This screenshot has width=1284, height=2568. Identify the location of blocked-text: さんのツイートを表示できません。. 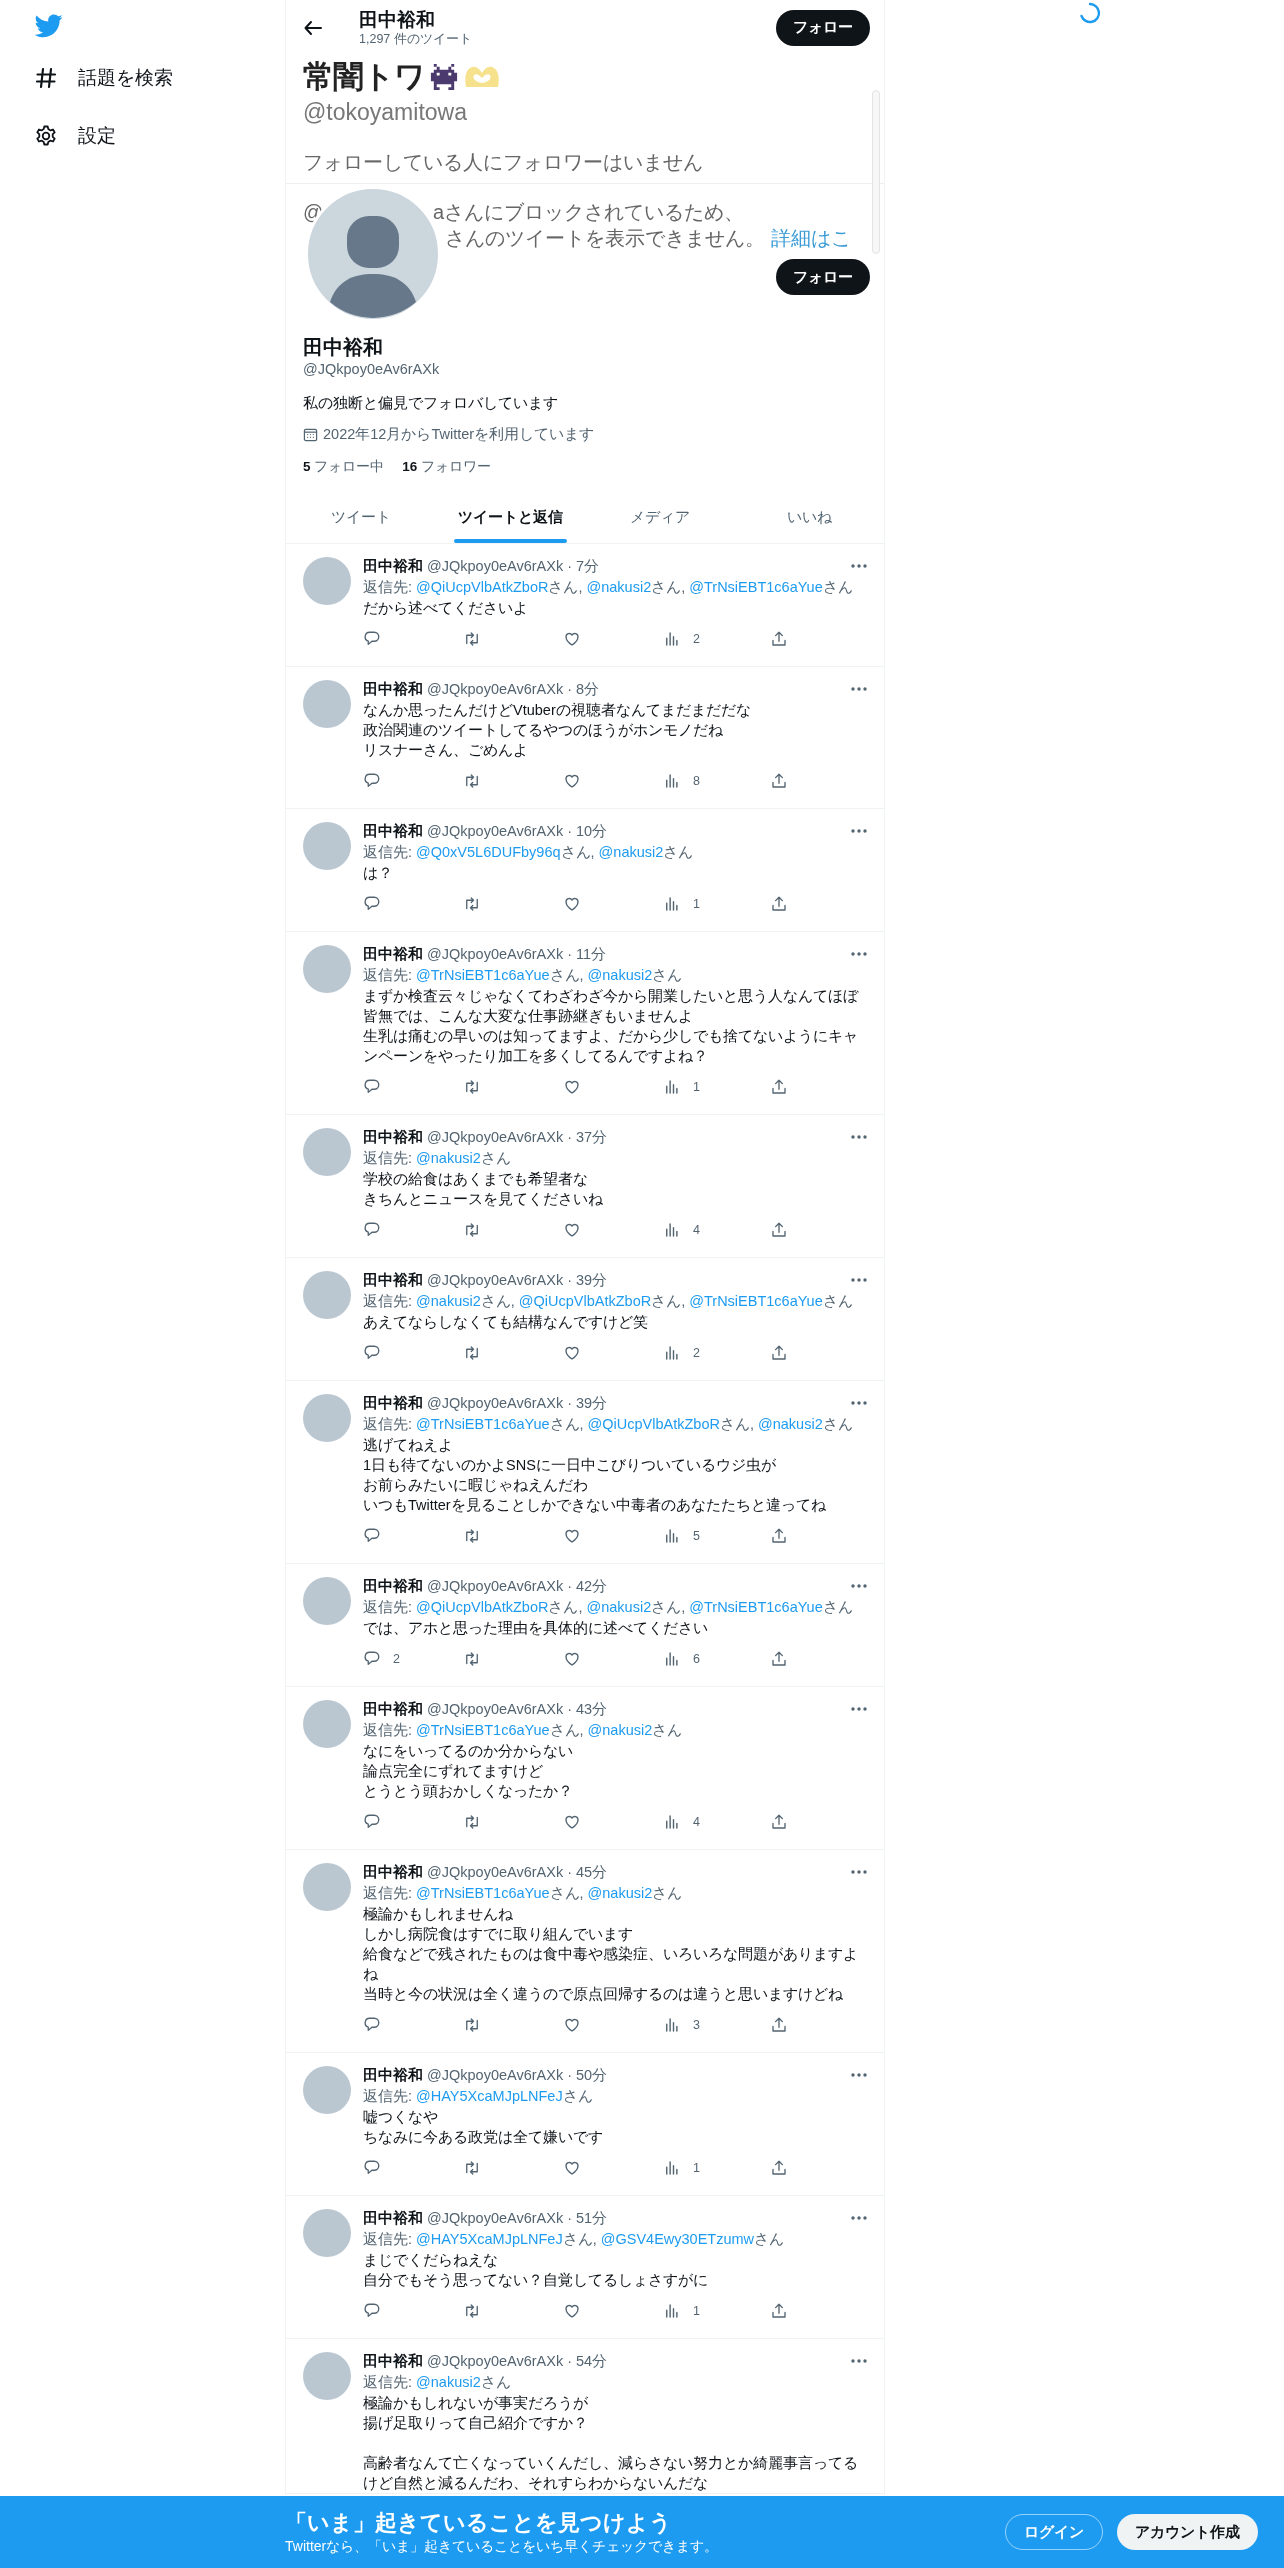
(605, 238).